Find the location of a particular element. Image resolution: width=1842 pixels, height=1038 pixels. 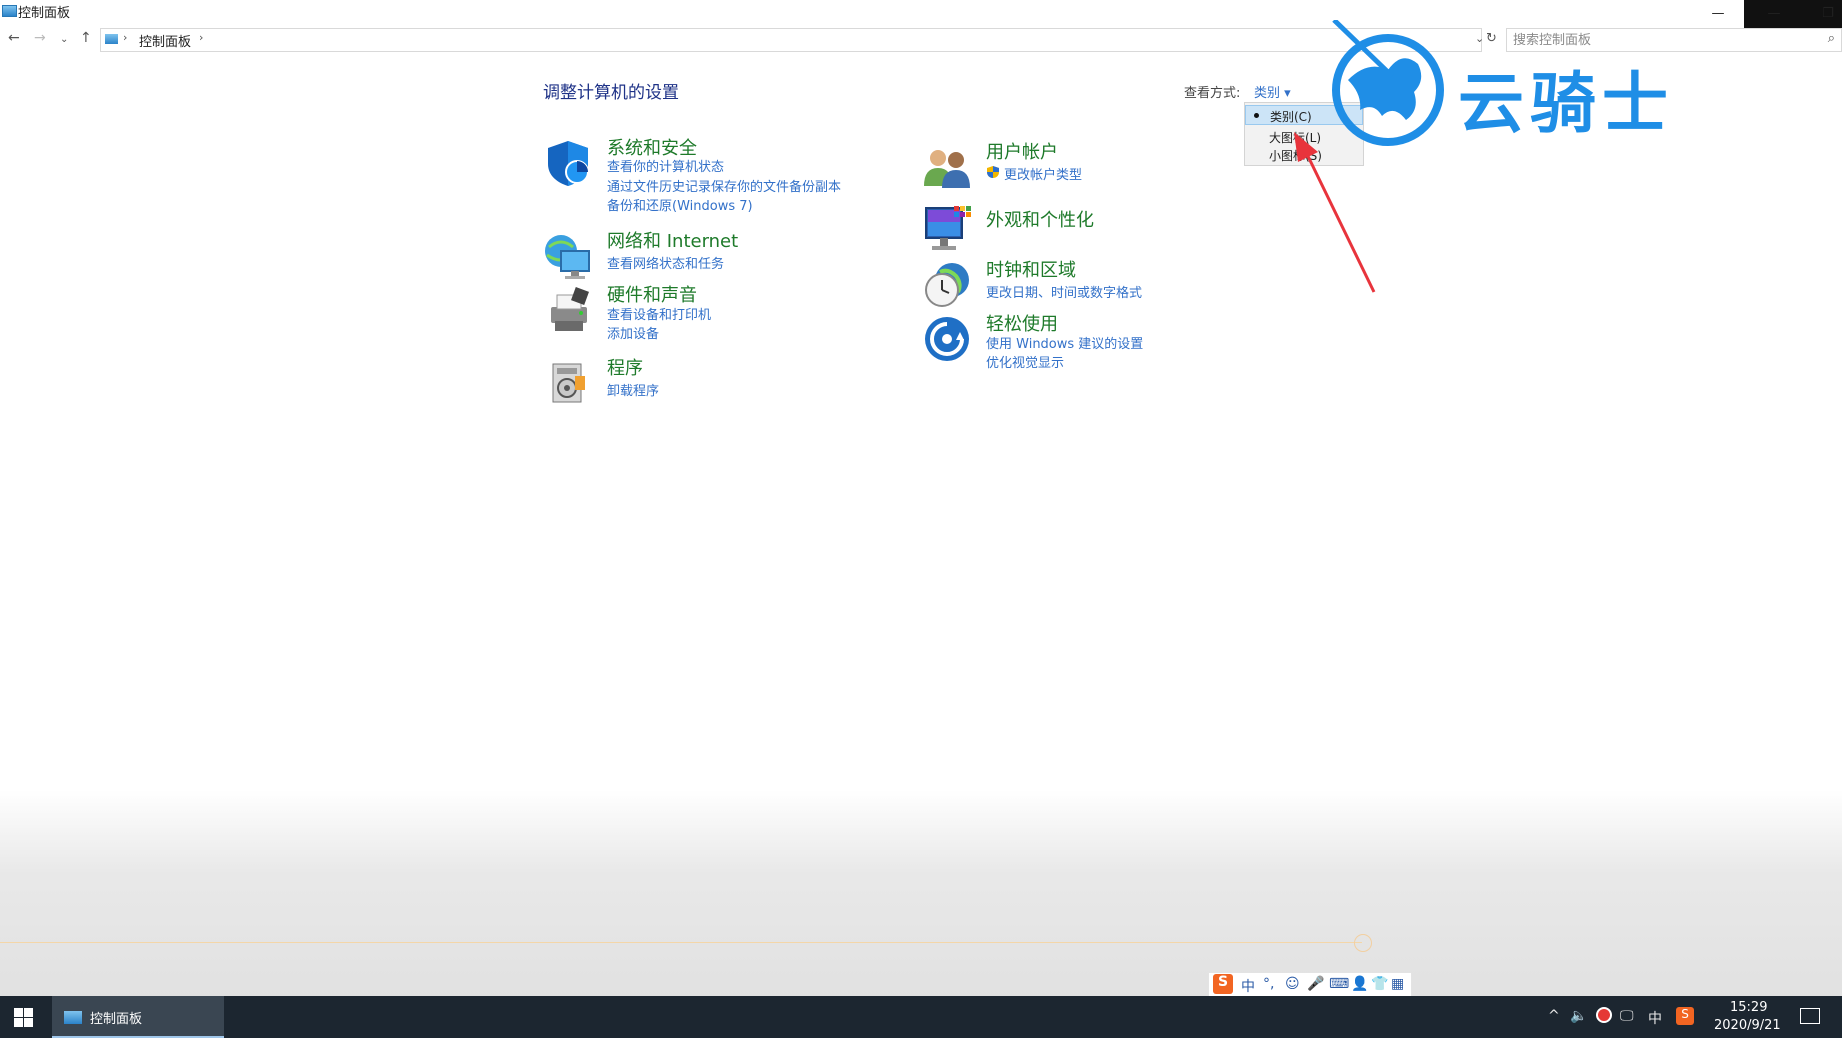

programs-icon is located at coordinates (568, 383).